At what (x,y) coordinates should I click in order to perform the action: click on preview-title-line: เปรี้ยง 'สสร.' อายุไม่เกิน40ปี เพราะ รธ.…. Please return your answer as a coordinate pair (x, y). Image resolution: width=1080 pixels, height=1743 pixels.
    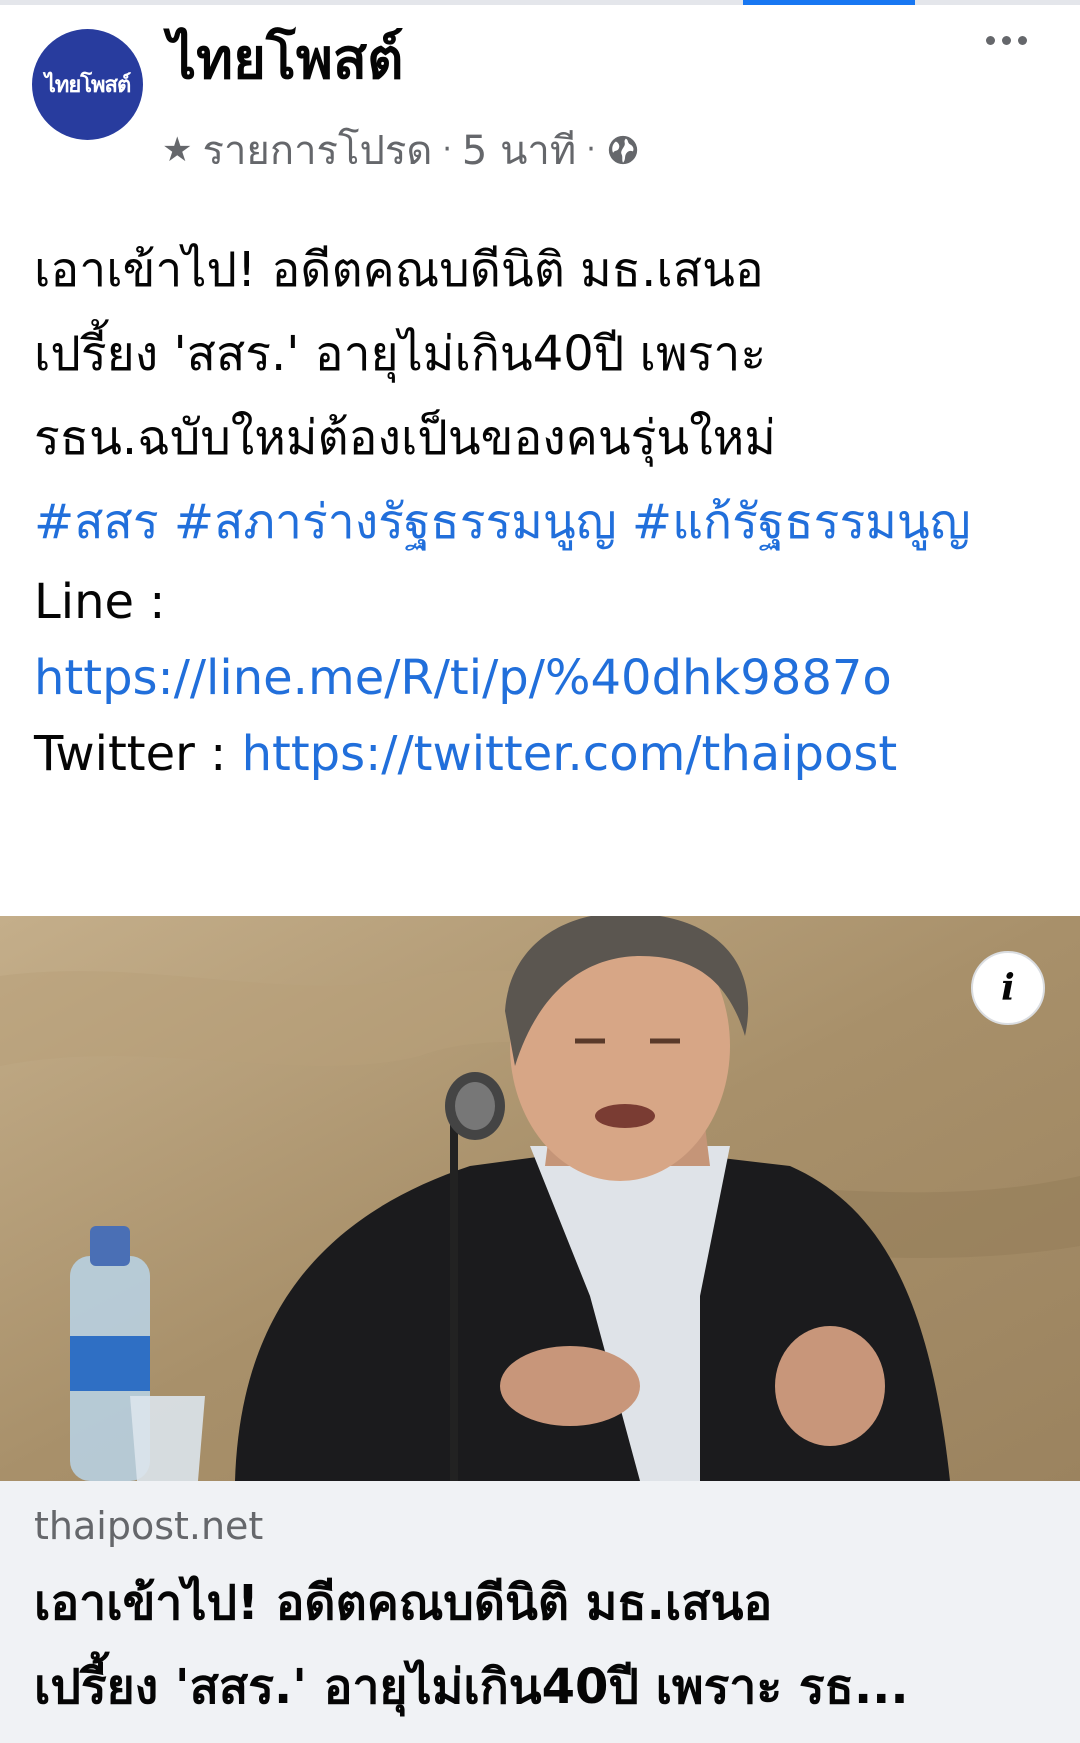
    Looking at the image, I should click on (471, 1687).